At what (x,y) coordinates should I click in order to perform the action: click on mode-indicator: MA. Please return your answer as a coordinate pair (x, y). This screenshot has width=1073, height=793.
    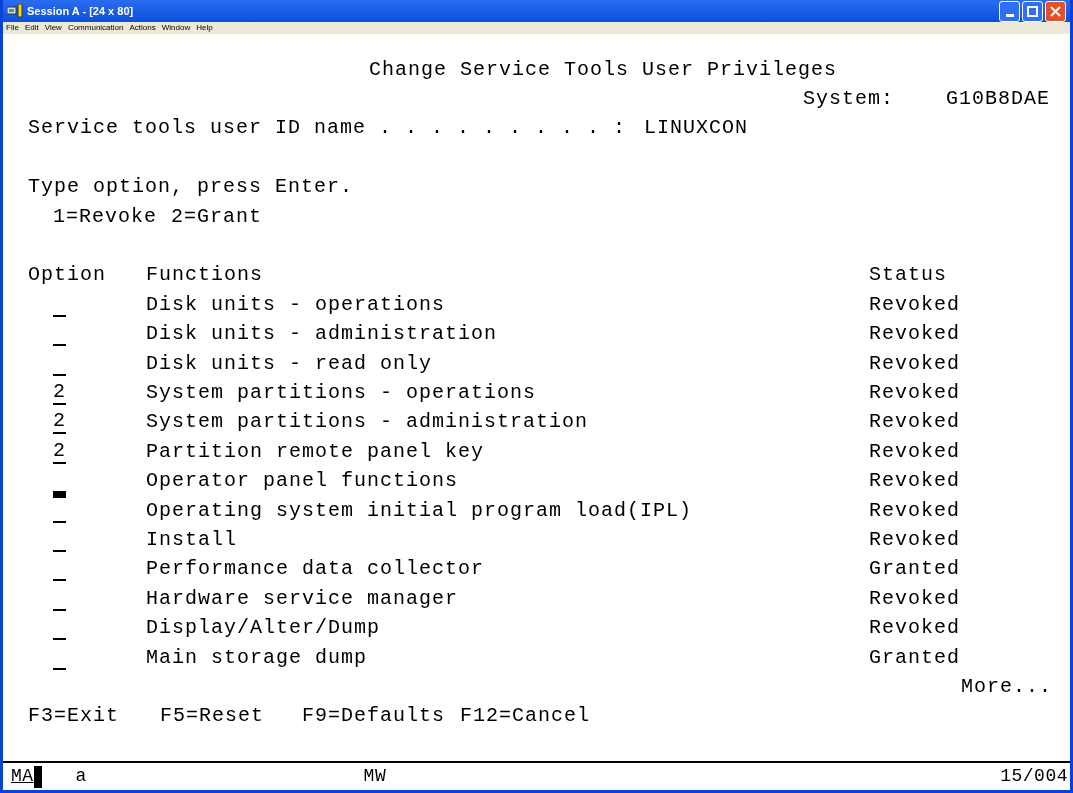
    Looking at the image, I should click on (22, 776).